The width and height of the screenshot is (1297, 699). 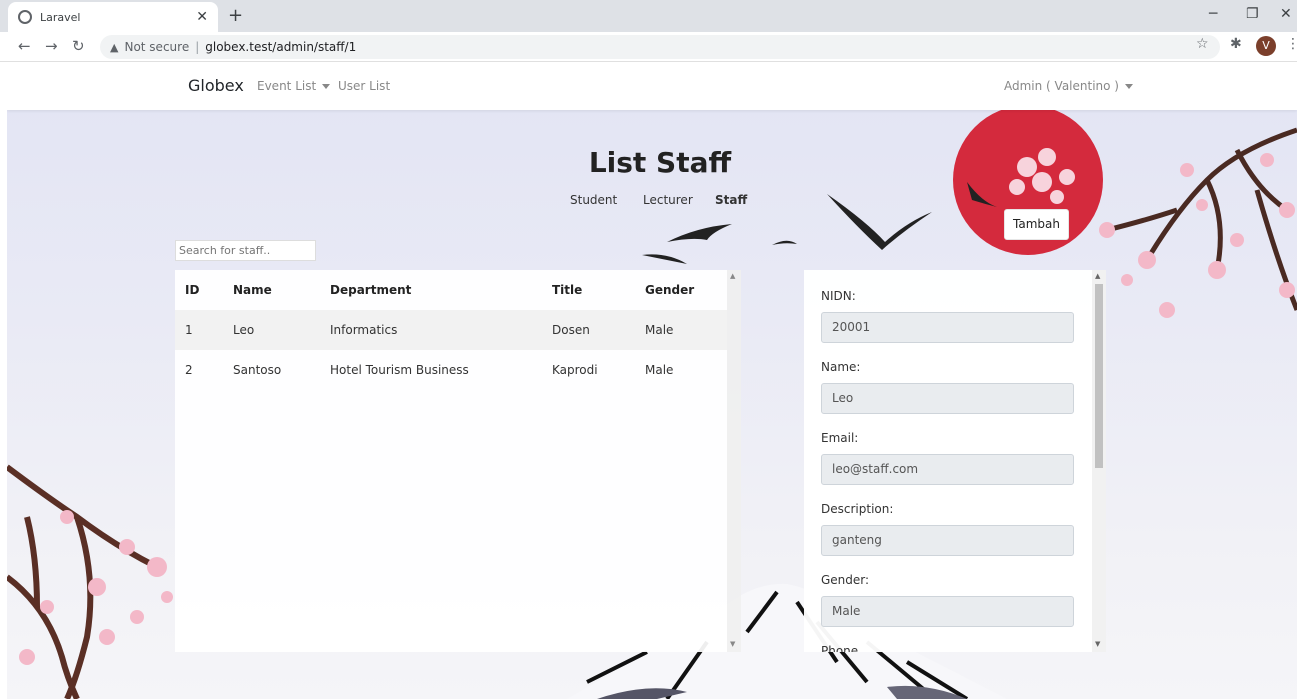 I want to click on header-gender: Gender, so click(x=670, y=290).